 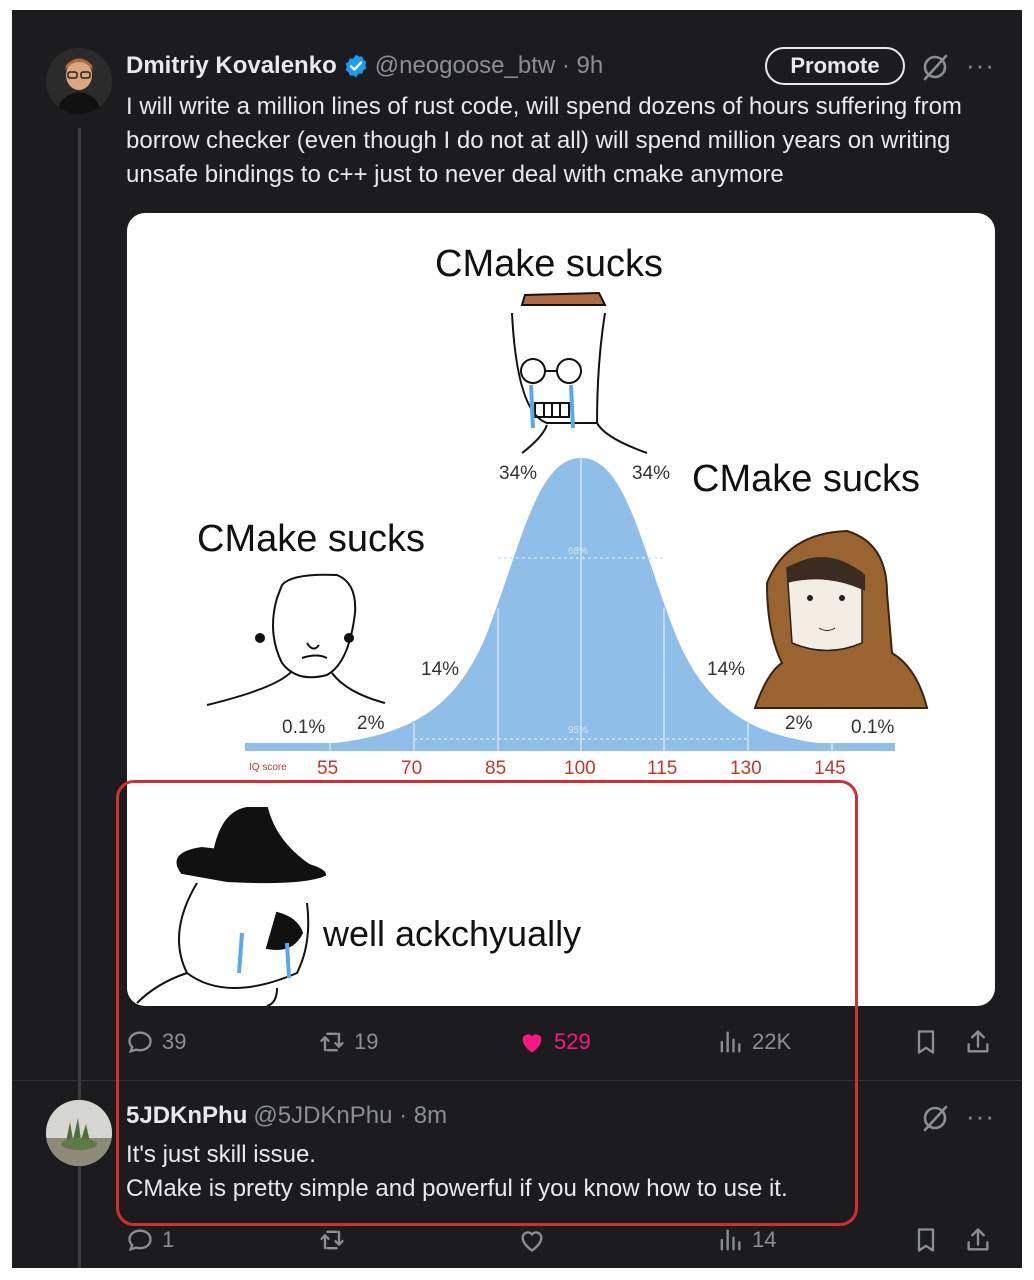 I want to click on inner-pct-label: 68%, so click(x=578, y=551).